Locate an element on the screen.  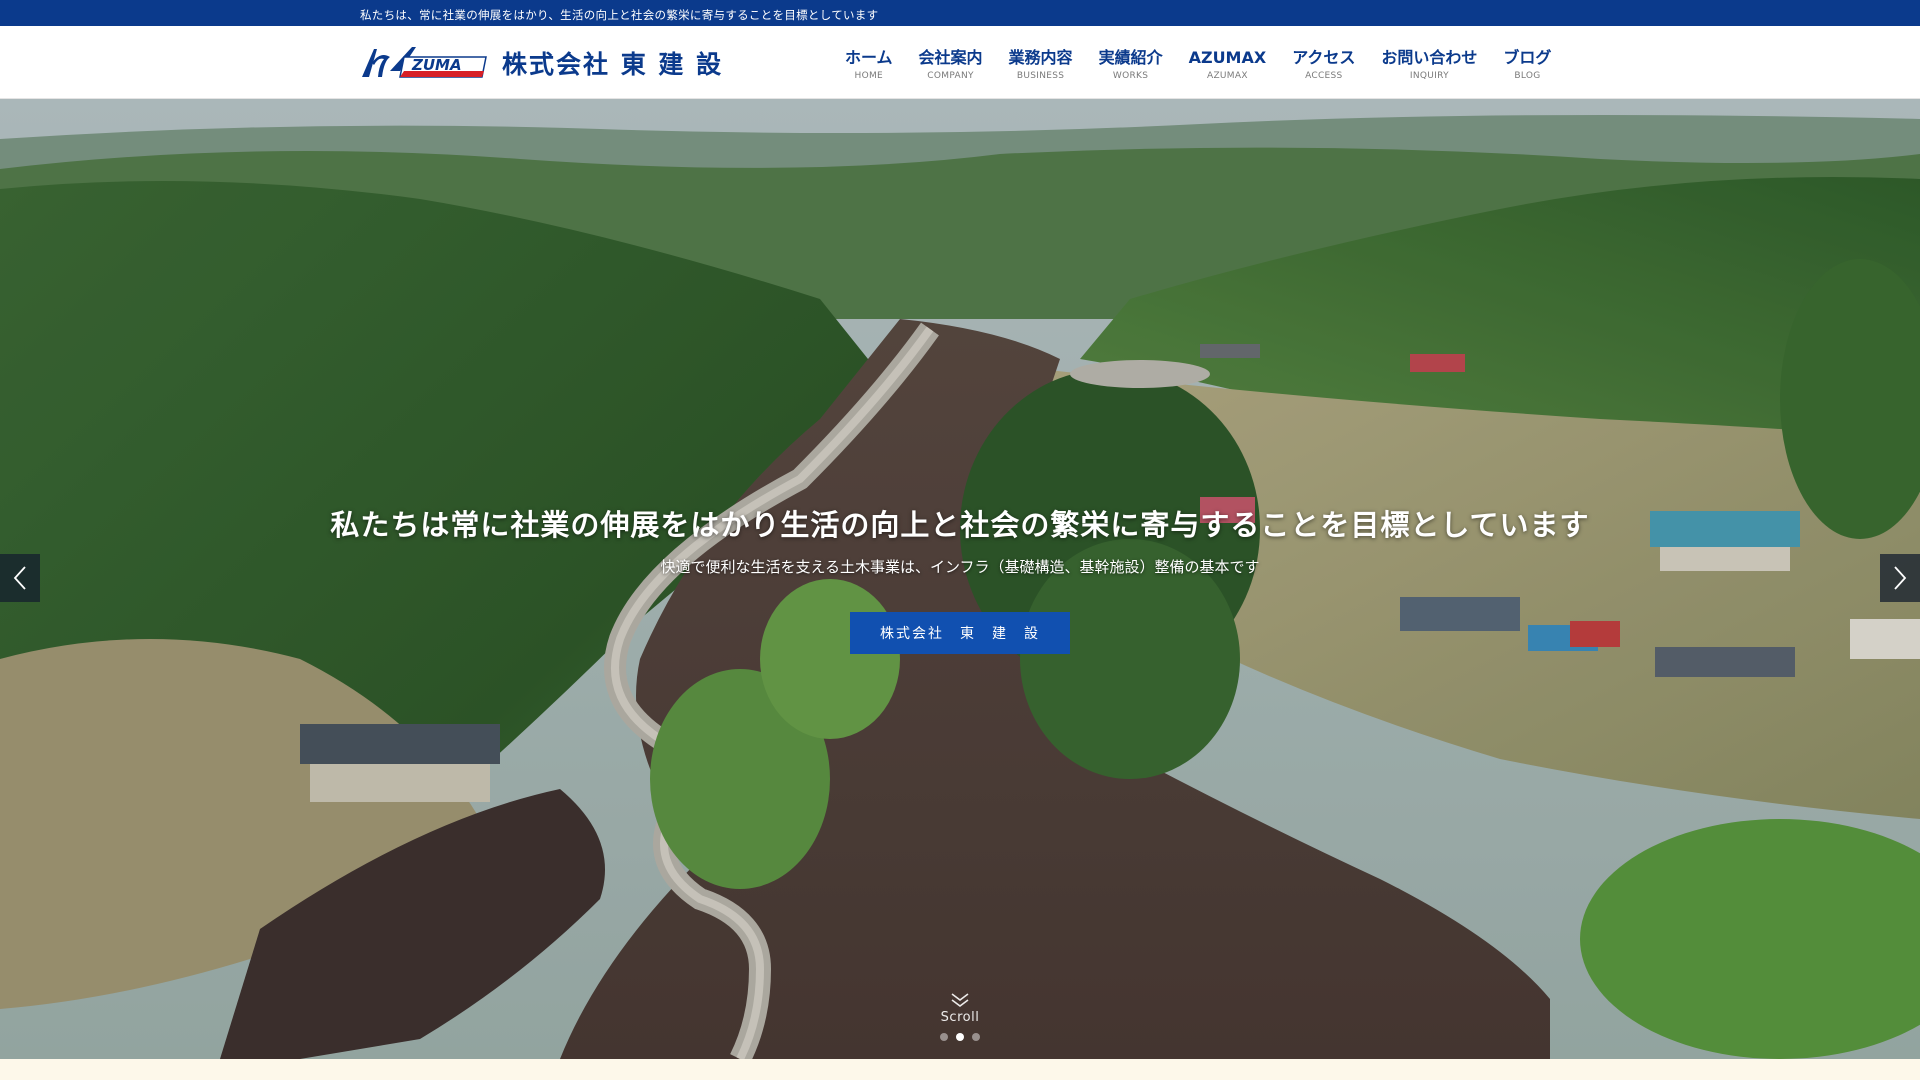
nav-item-works: 実績紹介 WORKS is located at coordinates (1131, 64).